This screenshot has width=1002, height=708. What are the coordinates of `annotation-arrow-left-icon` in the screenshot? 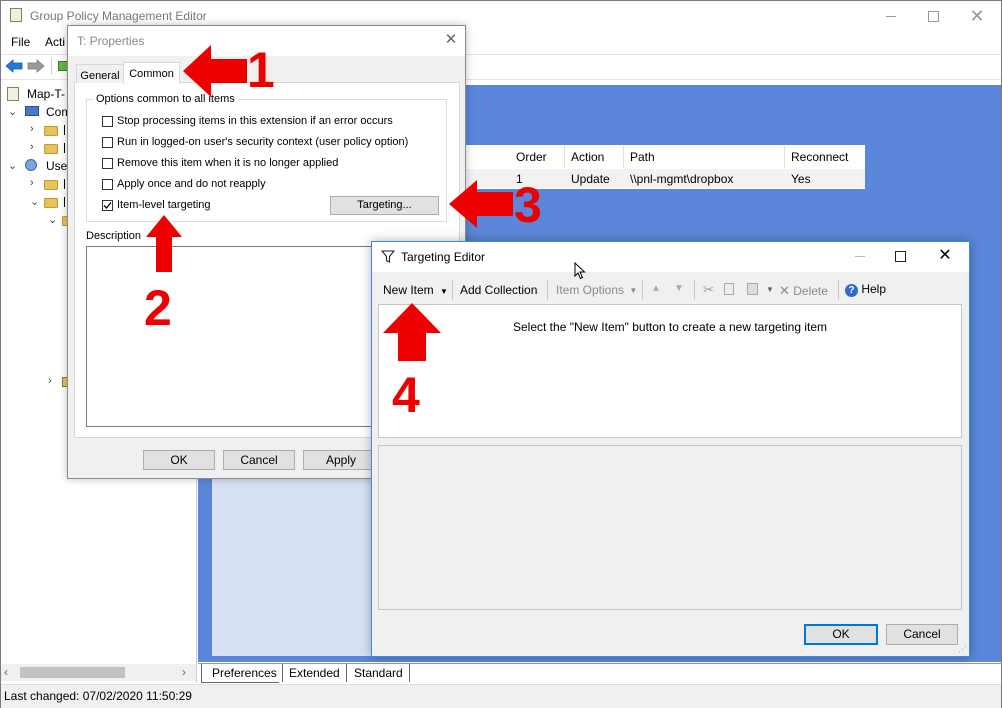 It's located at (481, 204).